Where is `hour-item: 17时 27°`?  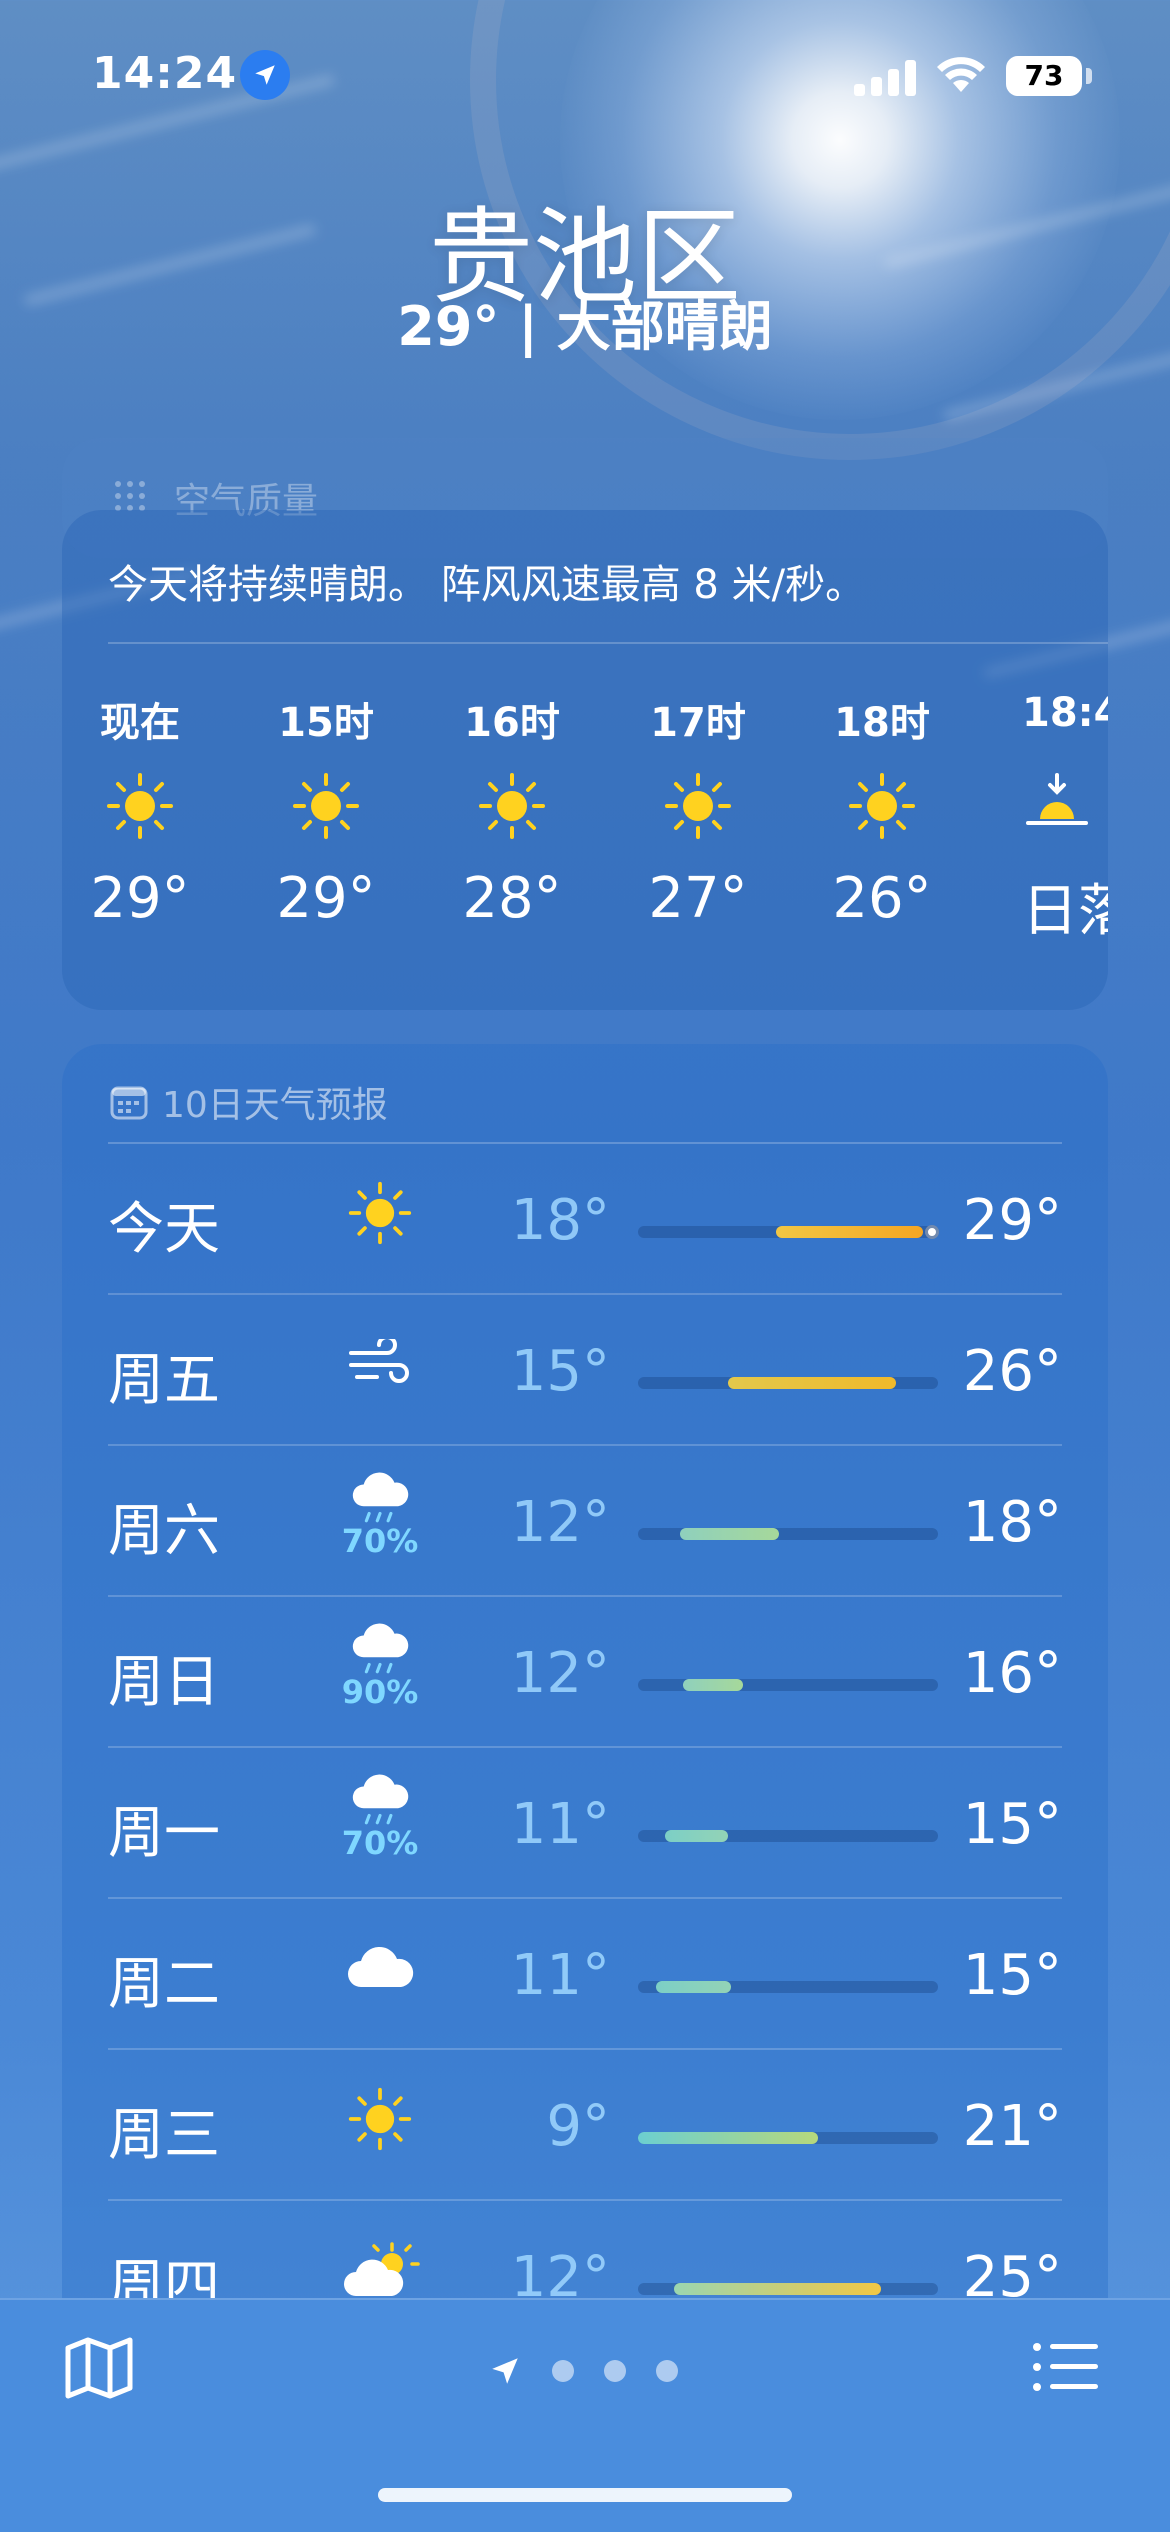 hour-item: 17时 27° is located at coordinates (698, 810).